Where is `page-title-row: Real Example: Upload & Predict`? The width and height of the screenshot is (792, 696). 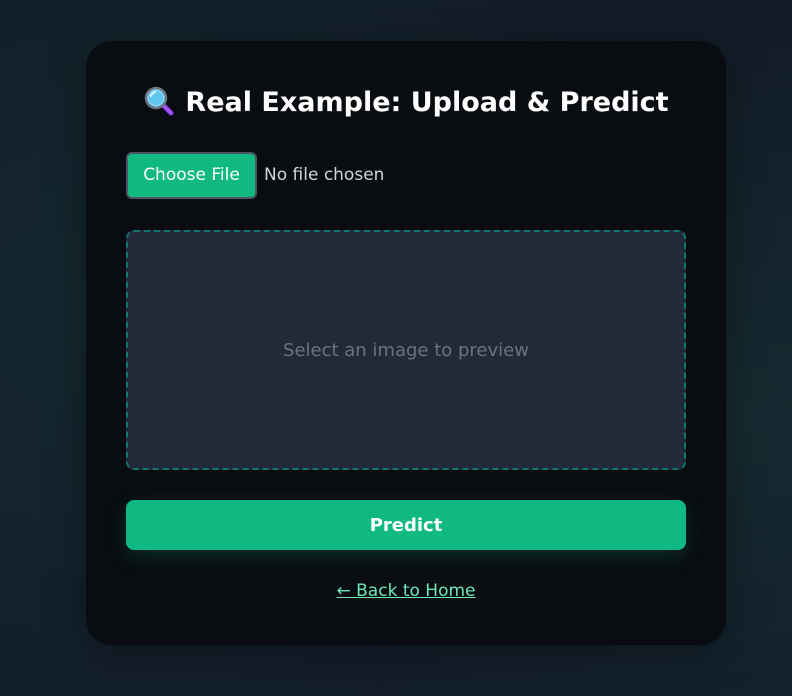
page-title-row: Real Example: Upload & Predict is located at coordinates (406, 103).